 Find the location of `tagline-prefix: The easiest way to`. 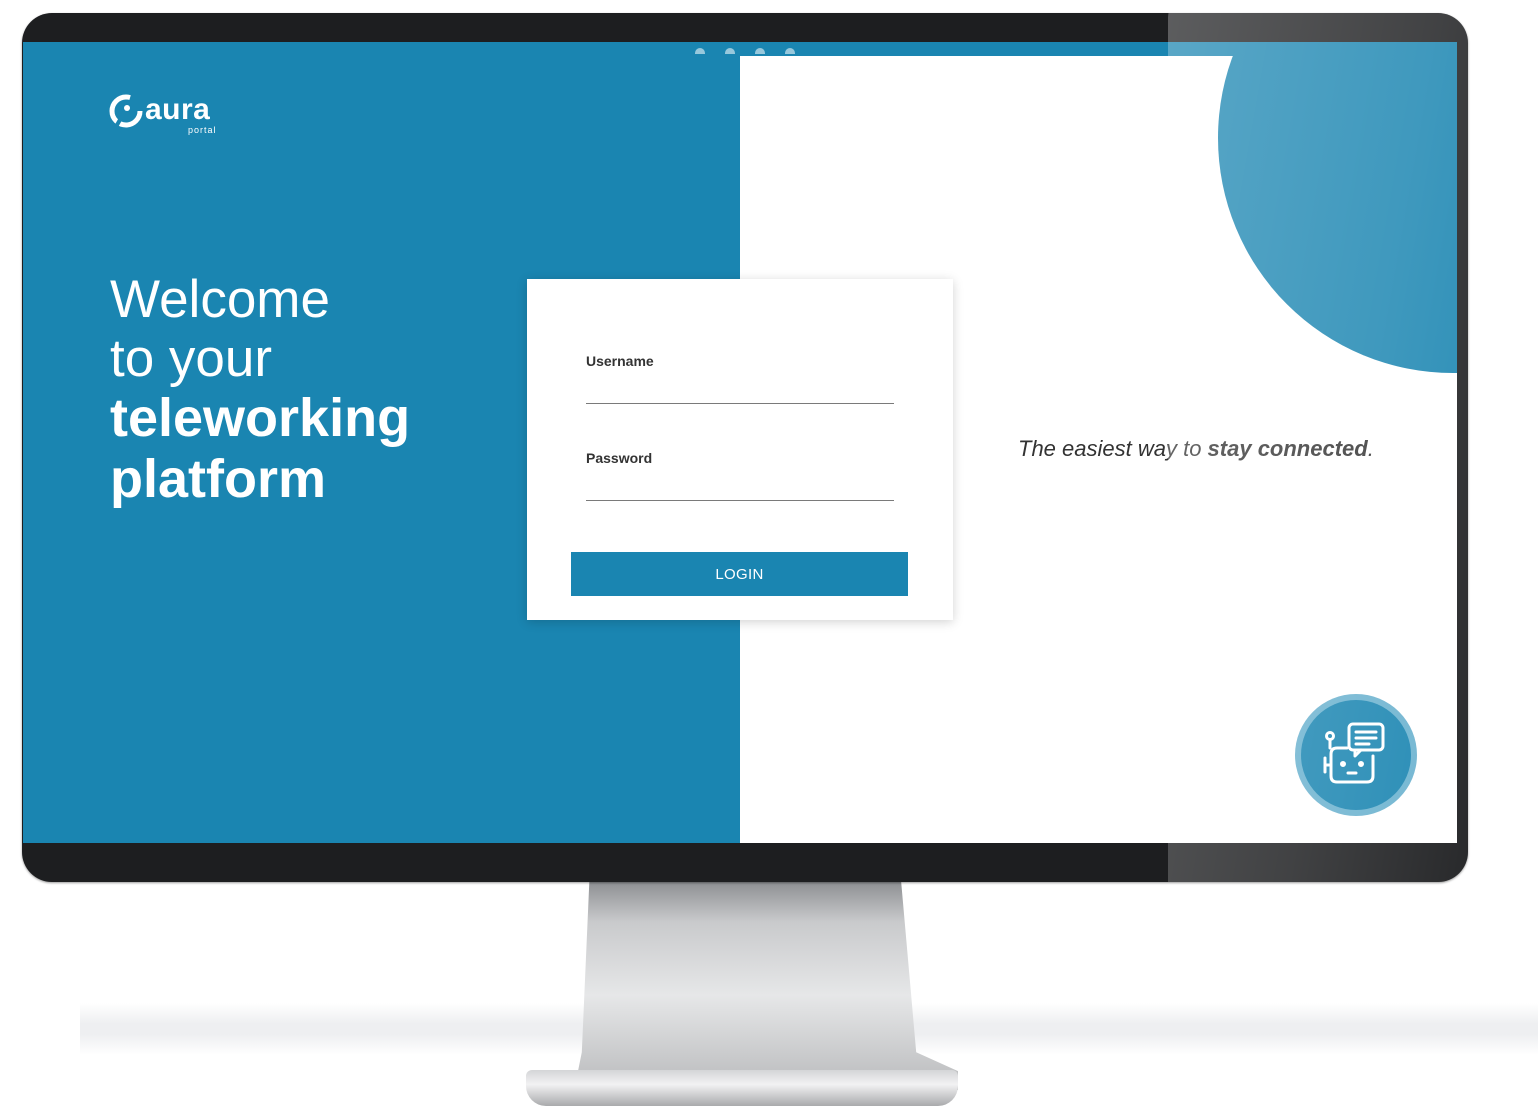

tagline-prefix: The easiest way to is located at coordinates (1113, 448).